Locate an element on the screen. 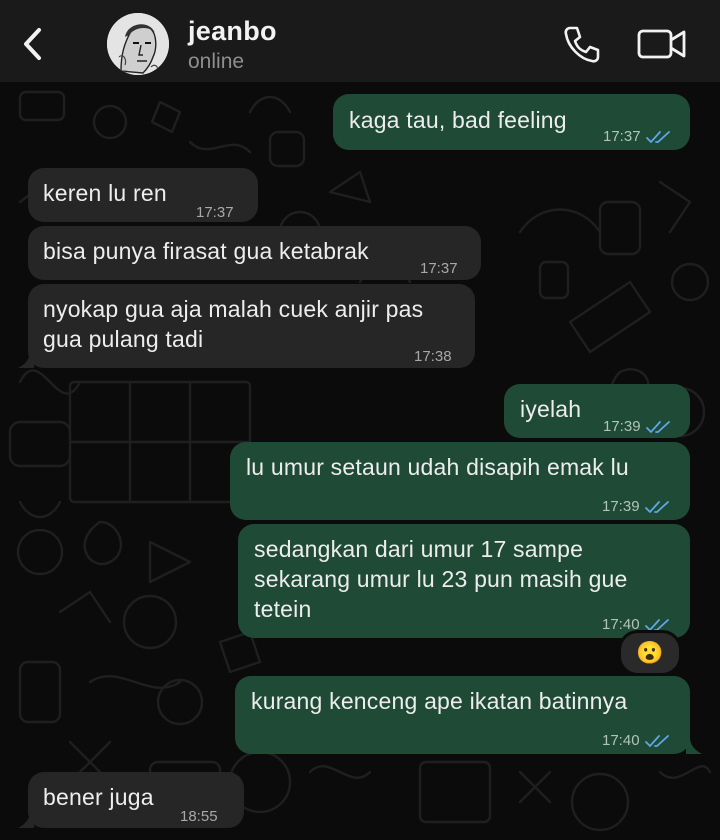 The height and width of the screenshot is (840, 720). message-bubble-outgoing: iyelah 17:39 is located at coordinates (597, 411).